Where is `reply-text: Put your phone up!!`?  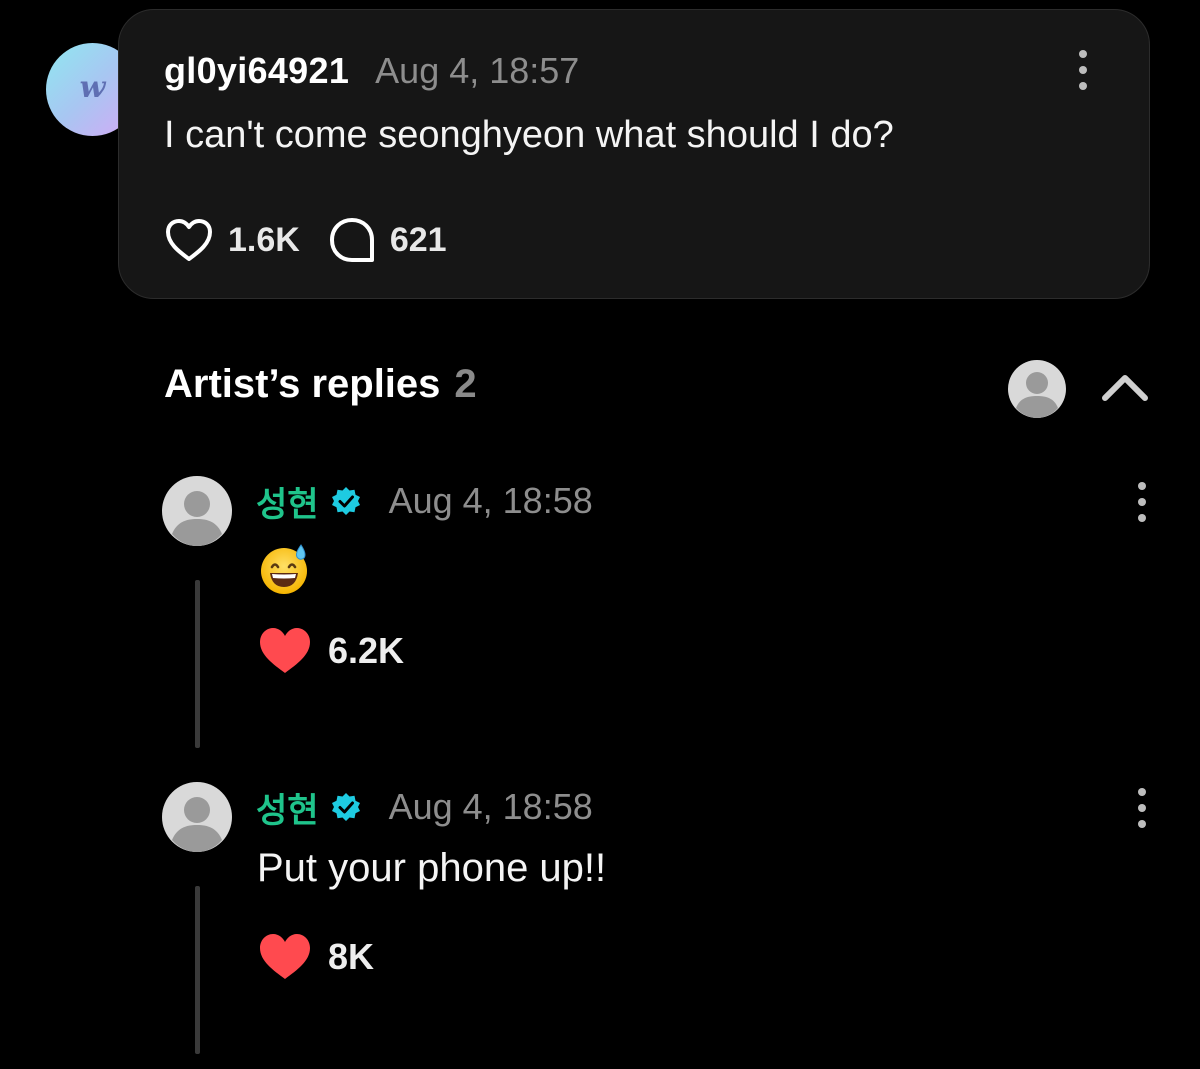 reply-text: Put your phone up!! is located at coordinates (432, 868).